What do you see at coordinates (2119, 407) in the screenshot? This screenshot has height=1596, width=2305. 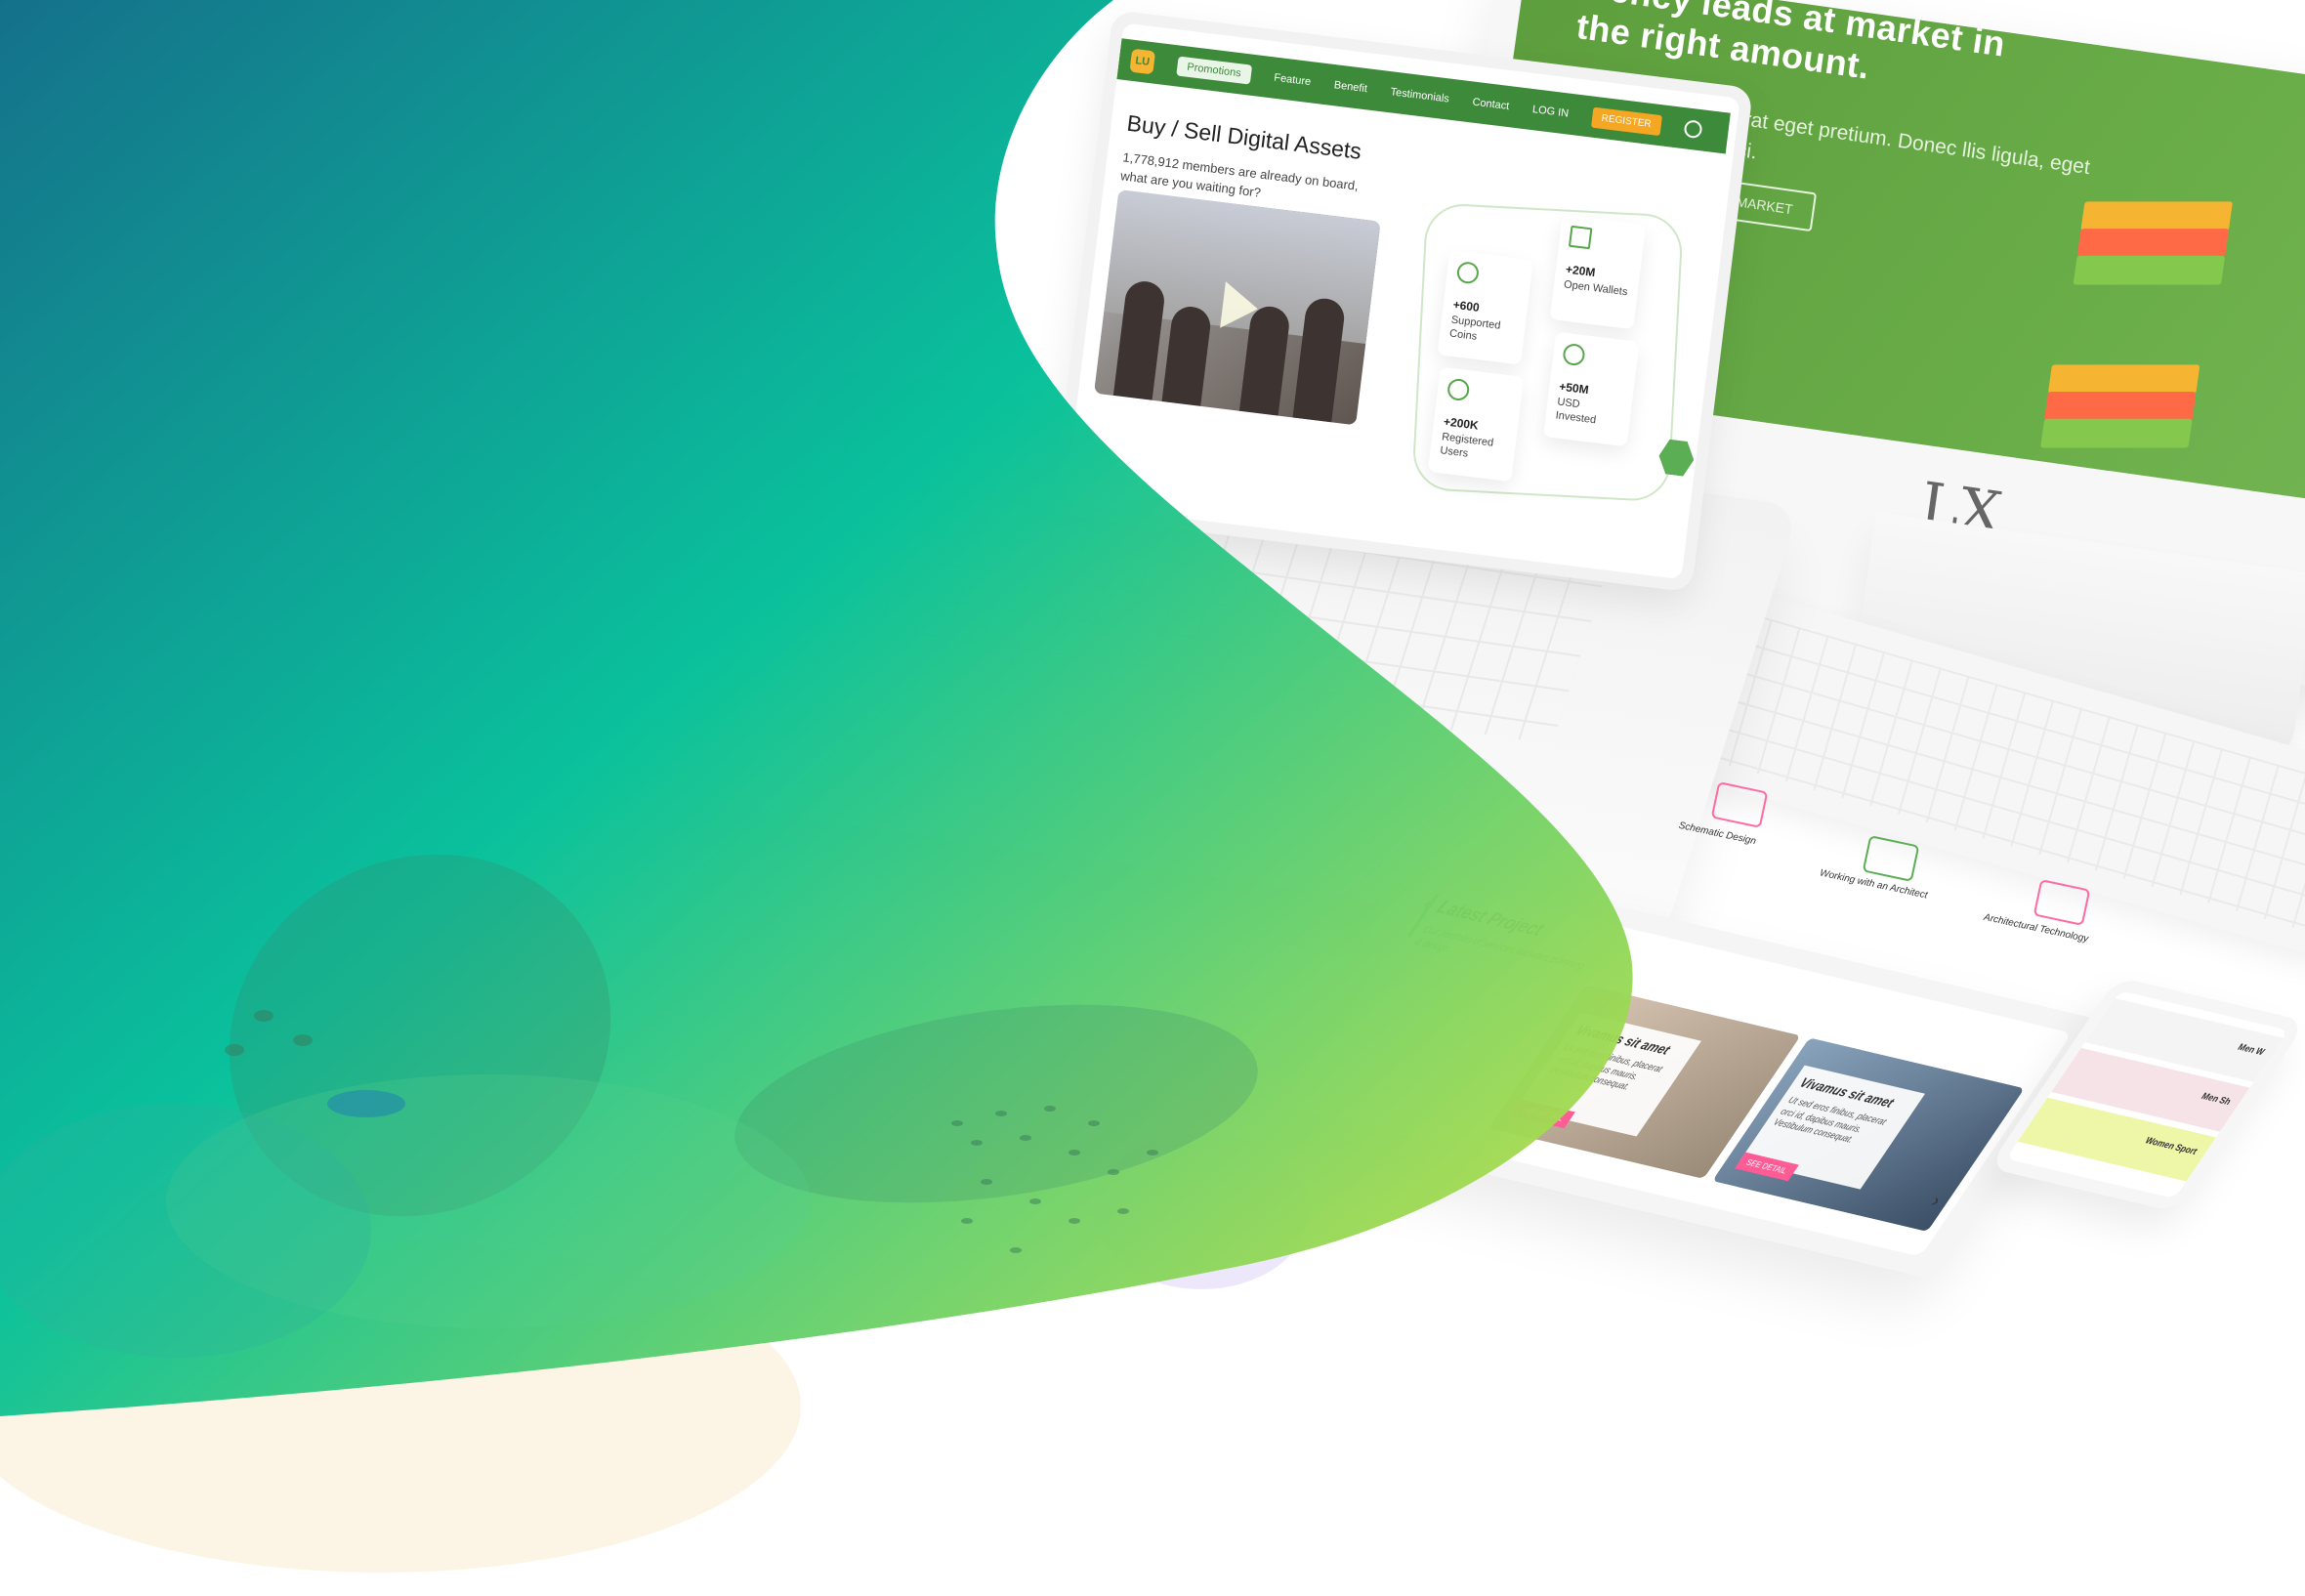 I see `cube-graphic-lower` at bounding box center [2119, 407].